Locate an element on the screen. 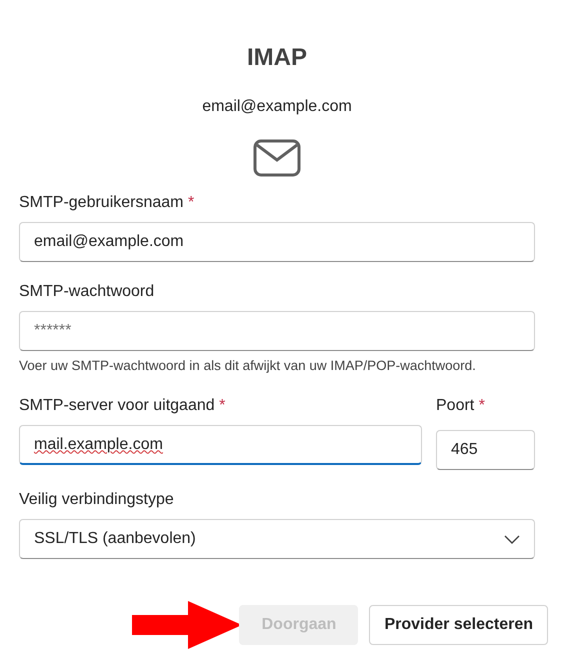  field-label: SMTP-wachtwoord is located at coordinates (86, 292).